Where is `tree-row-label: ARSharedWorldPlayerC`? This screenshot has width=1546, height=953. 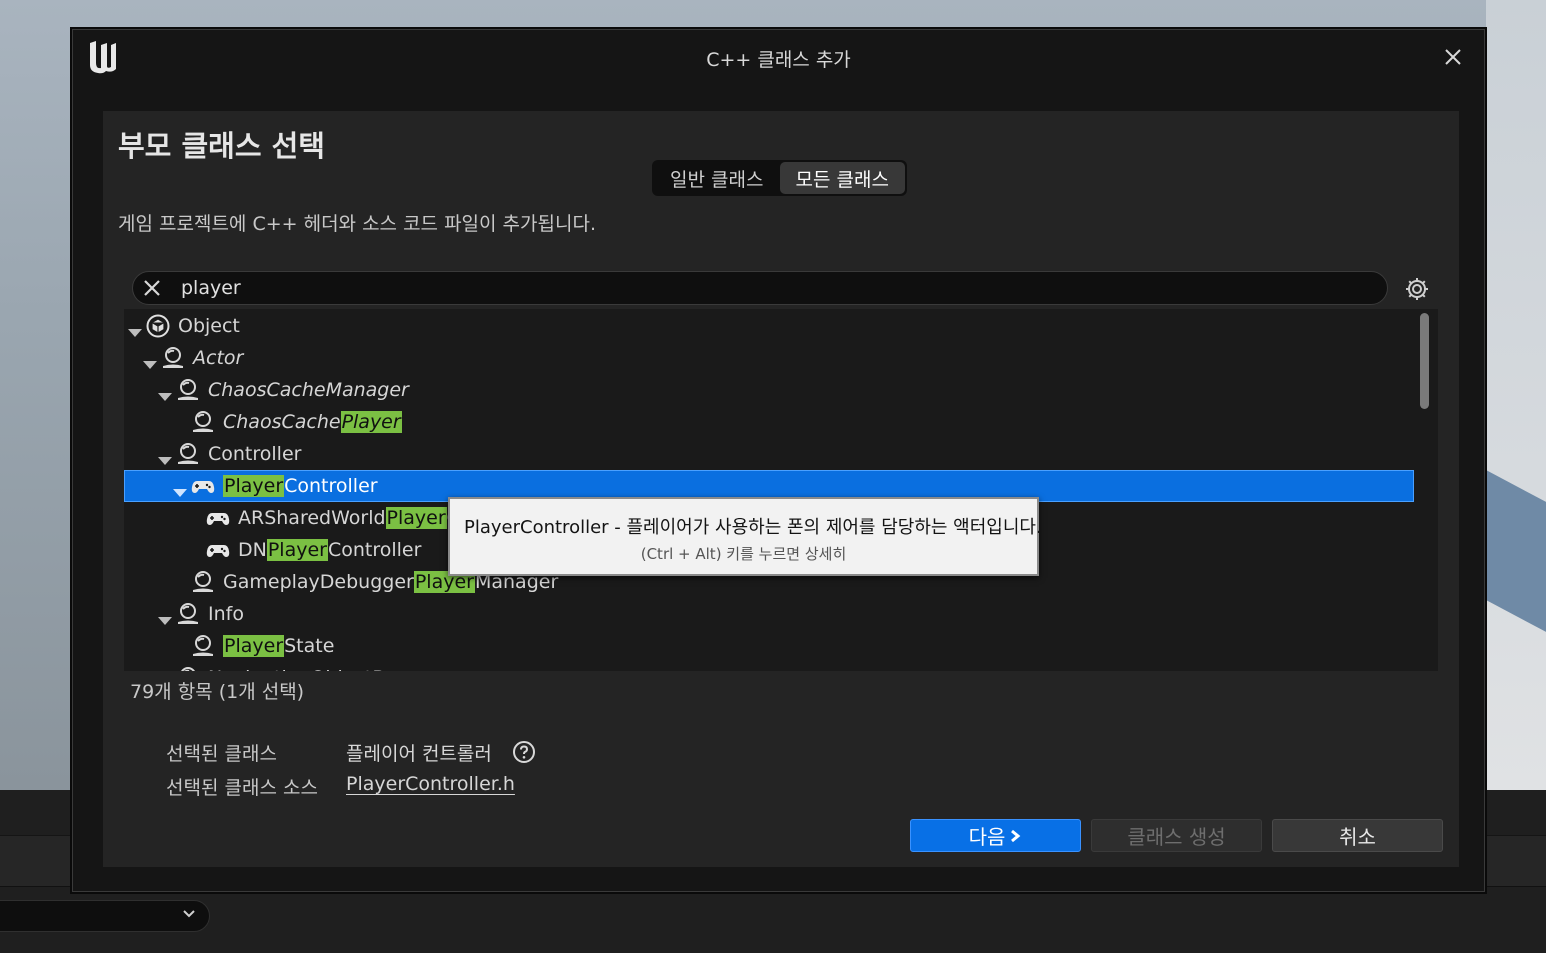
tree-row-label: ARSharedWorldPlayerC is located at coordinates (349, 518).